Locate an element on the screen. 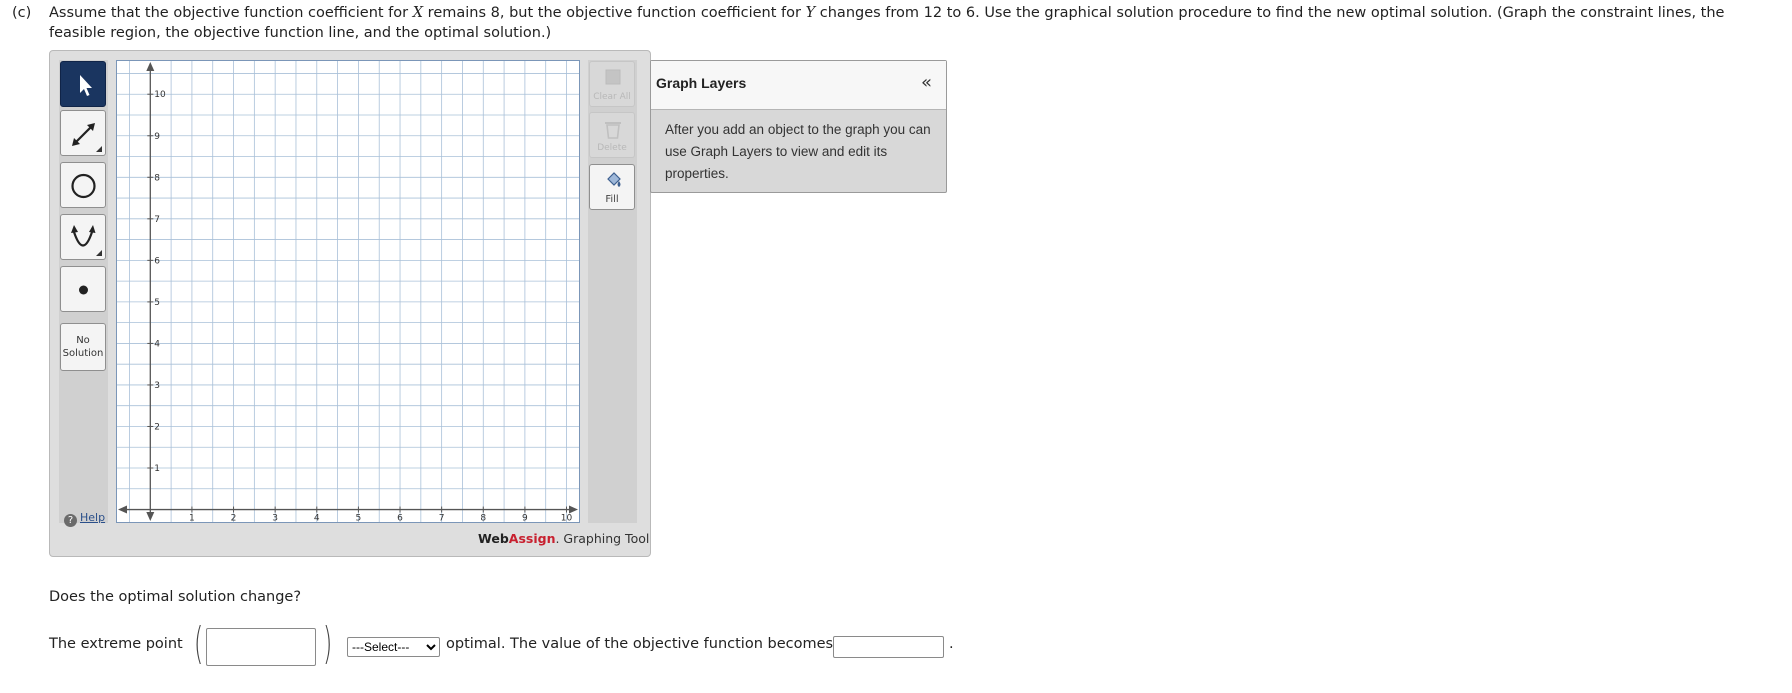 This screenshot has height=693, width=1792. question-label: (c) is located at coordinates (22, 13).